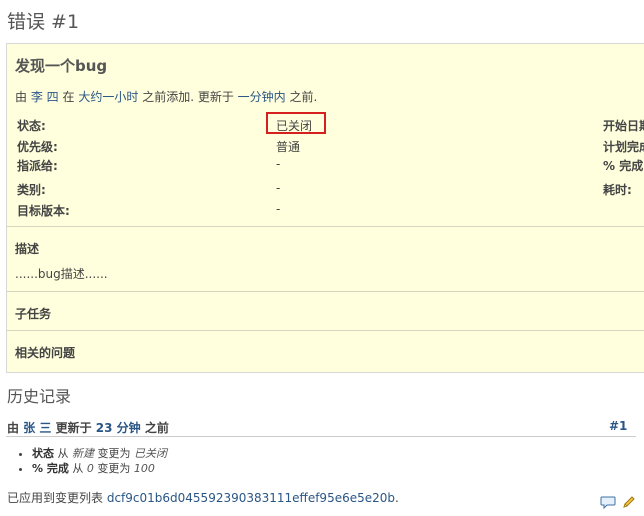  Describe the element at coordinates (321, 436) in the screenshot. I see `journal-divider` at that location.